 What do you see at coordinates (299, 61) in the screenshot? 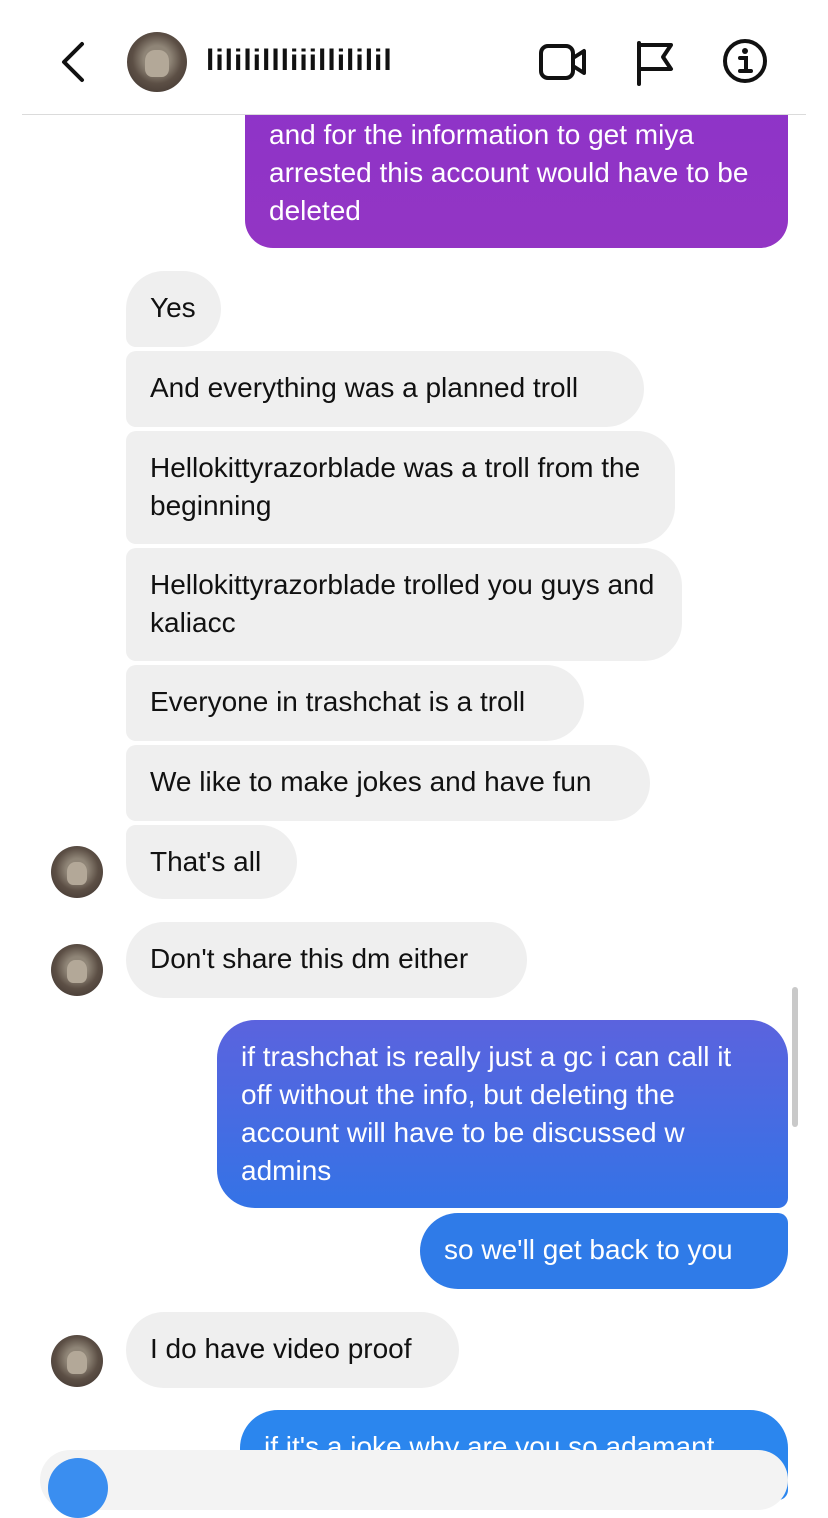
I see `chat-username: lililillliiillililil` at bounding box center [299, 61].